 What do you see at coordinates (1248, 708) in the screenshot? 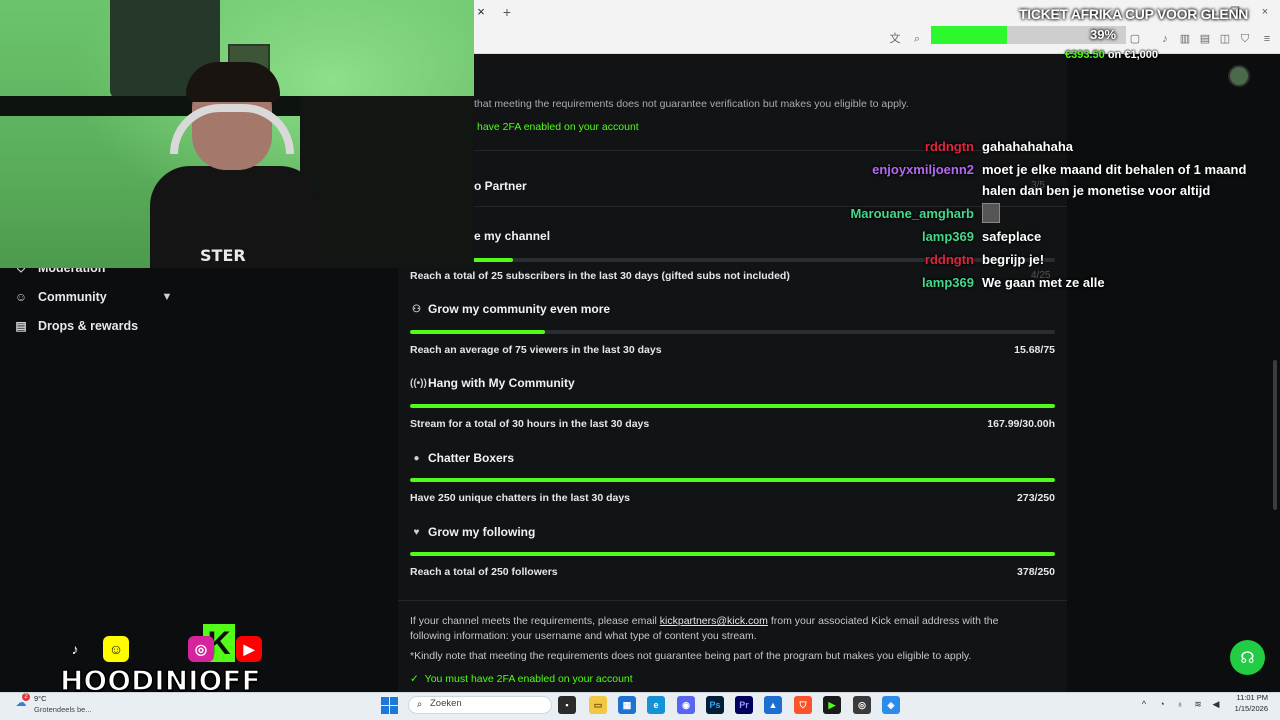
I see `clock-date: 1/15/2026` at bounding box center [1248, 708].